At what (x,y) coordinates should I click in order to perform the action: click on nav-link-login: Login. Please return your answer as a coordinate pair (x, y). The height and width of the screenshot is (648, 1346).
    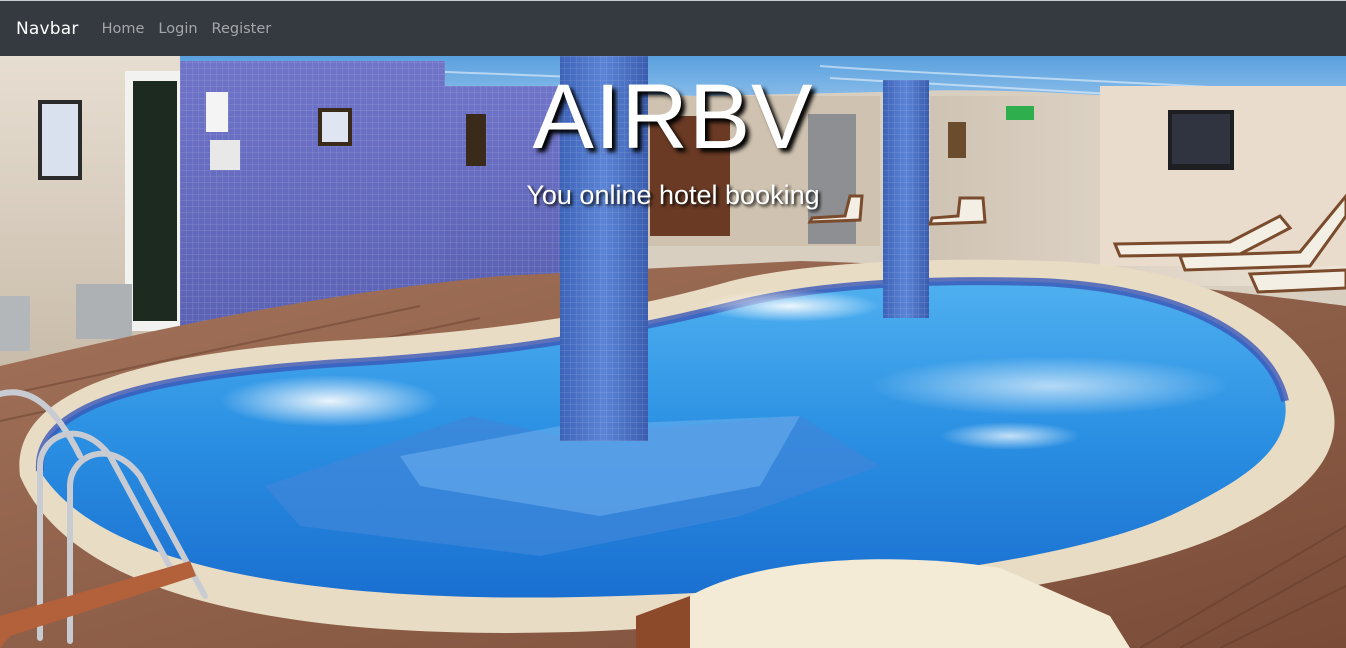
    Looking at the image, I should click on (177, 29).